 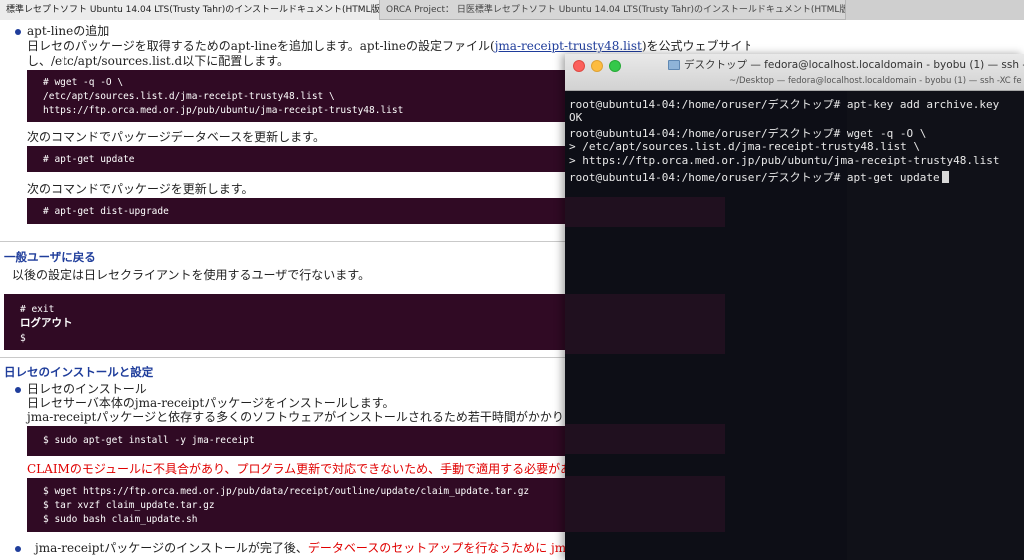 What do you see at coordinates (695, 46) in the screenshot?
I see `aptline-desc-b: )を公式ウェブサイトから取得` at bounding box center [695, 46].